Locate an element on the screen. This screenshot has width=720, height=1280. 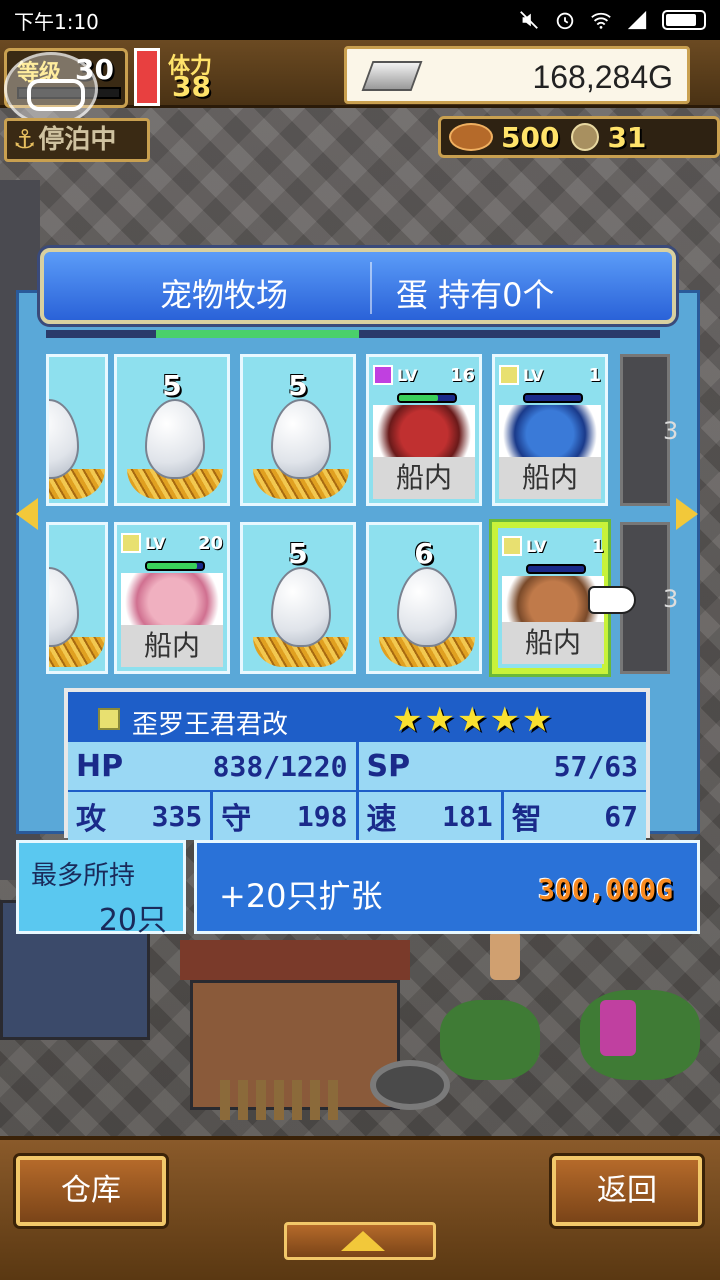
egg-hatch-count: 6 is located at coordinates (424, 553).